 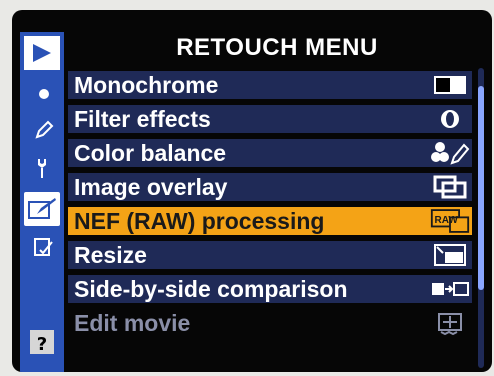 What do you see at coordinates (277, 153) in the screenshot?
I see `menu-item-color-balance: Color balance` at bounding box center [277, 153].